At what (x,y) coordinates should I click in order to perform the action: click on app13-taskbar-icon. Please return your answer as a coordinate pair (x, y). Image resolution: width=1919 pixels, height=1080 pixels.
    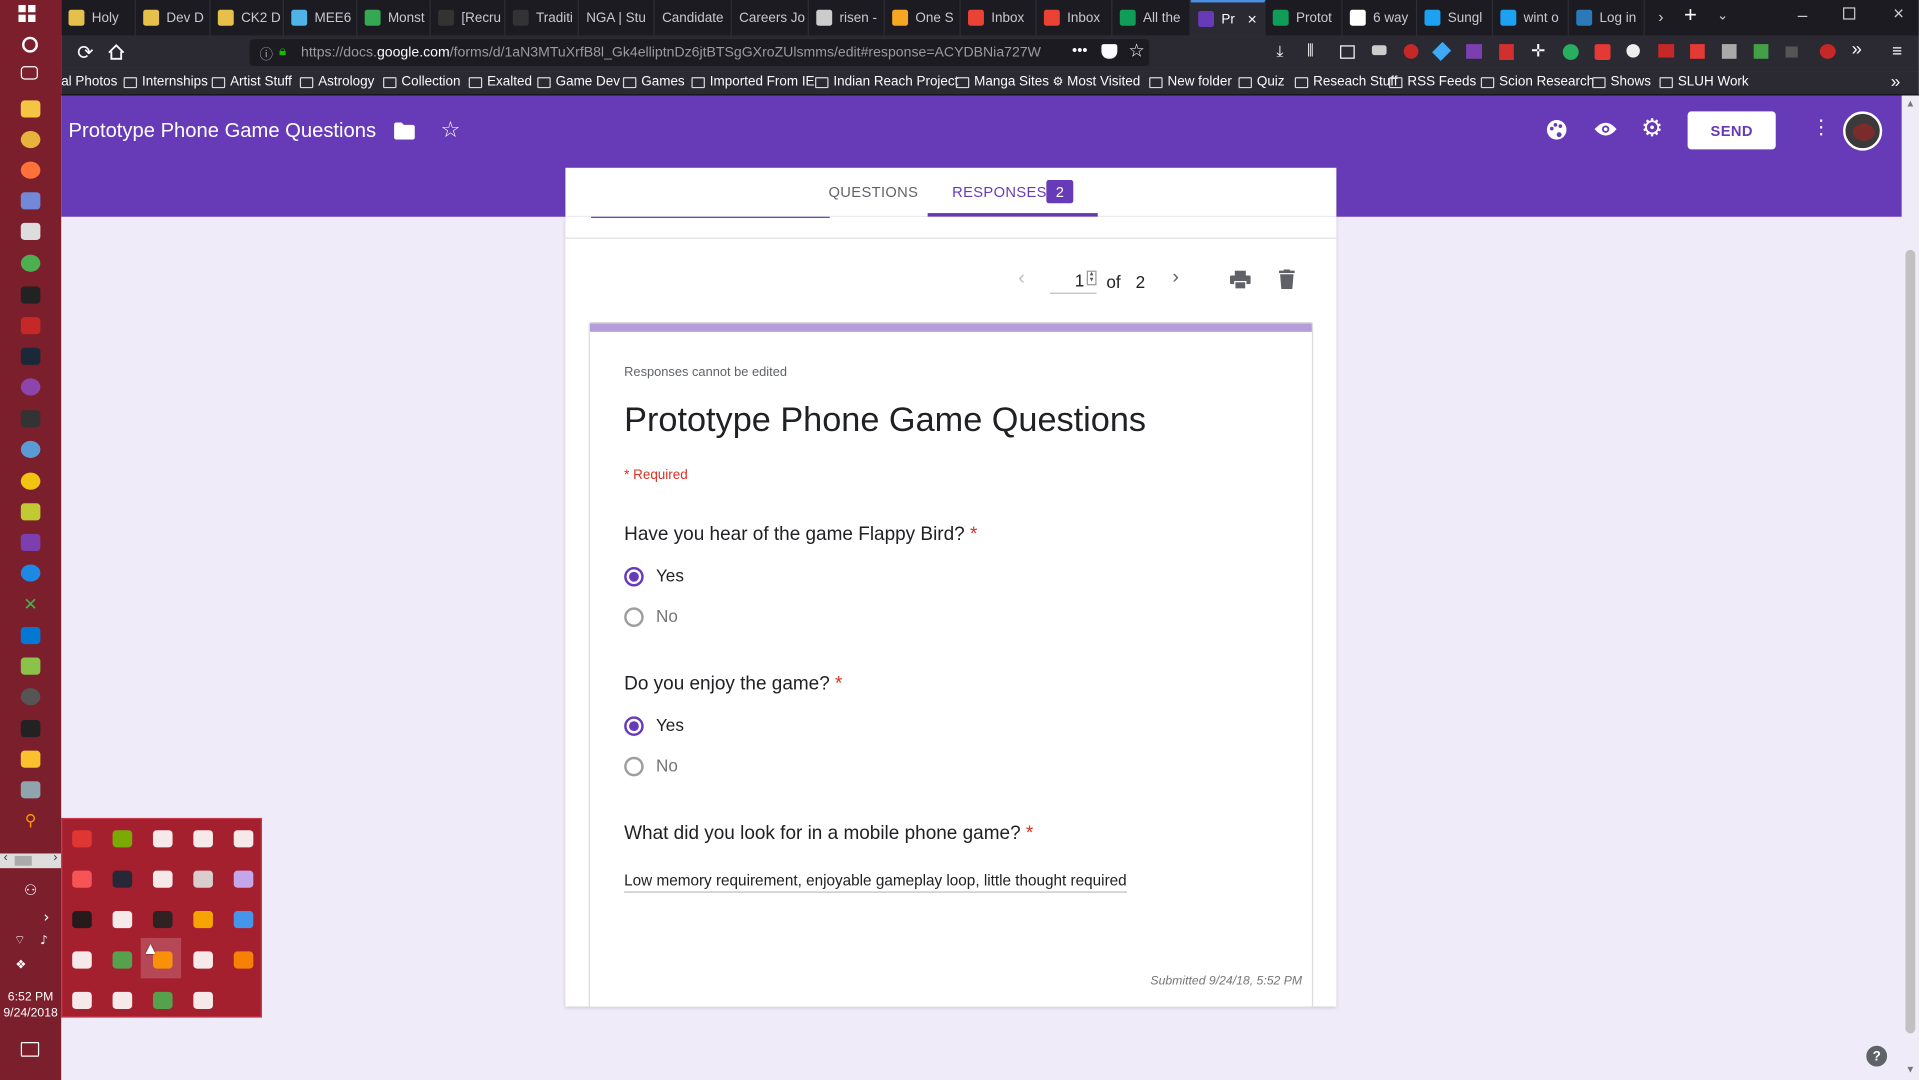
    Looking at the image, I should click on (30, 759).